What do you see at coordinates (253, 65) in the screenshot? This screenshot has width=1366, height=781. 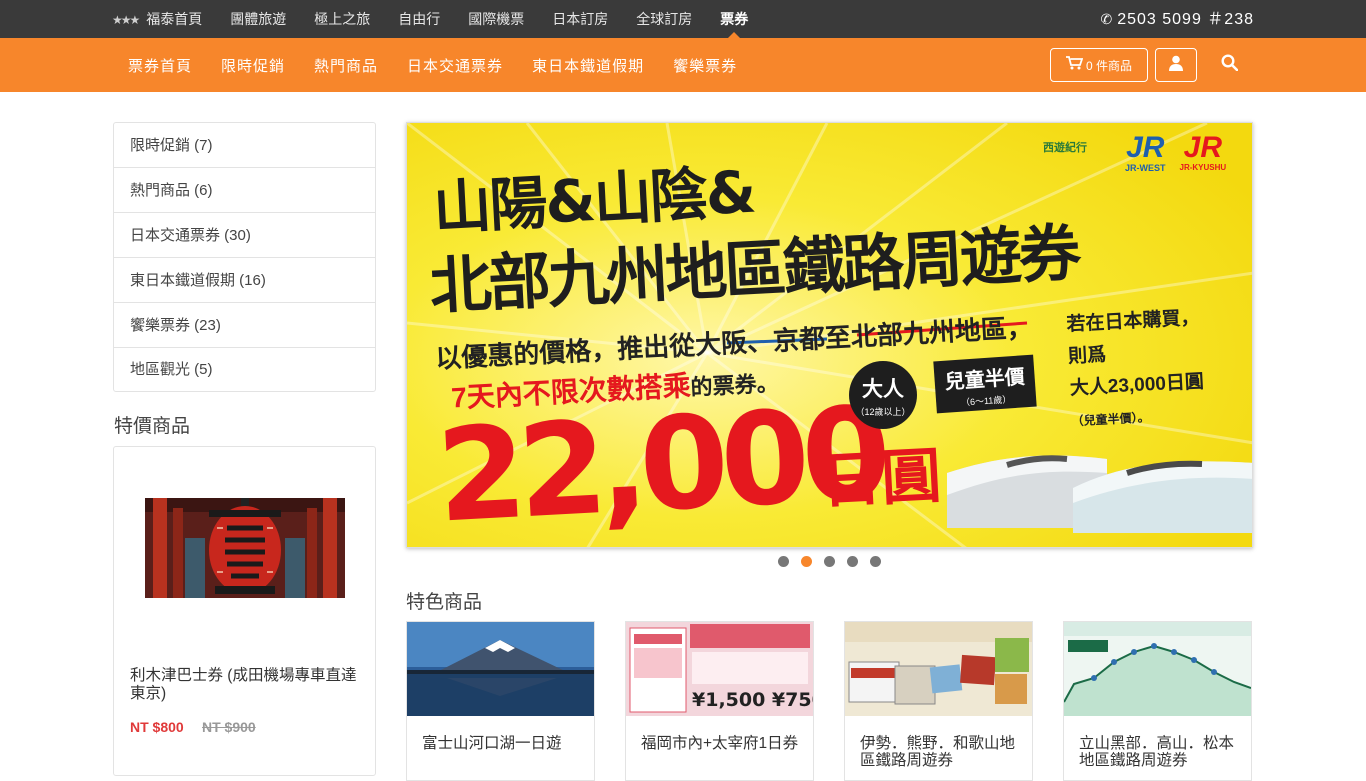 I see `sub-nav-item-flash-sale: 限時促銷` at bounding box center [253, 65].